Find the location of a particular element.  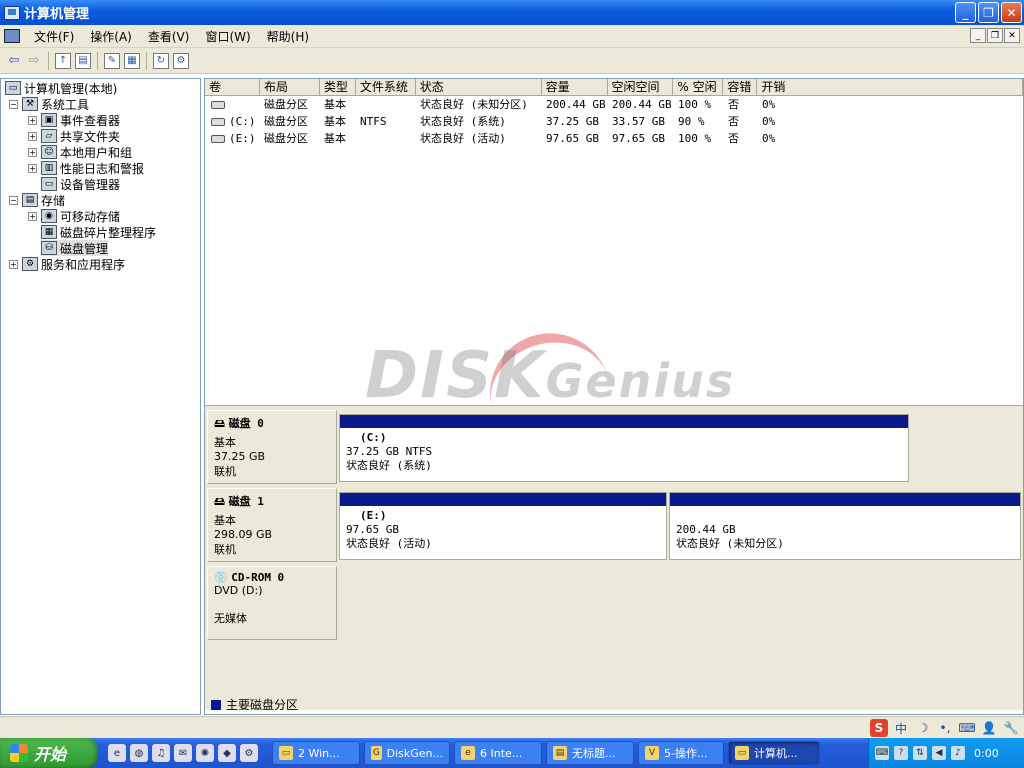

show-tree-icon: ▤ is located at coordinates (83, 60).